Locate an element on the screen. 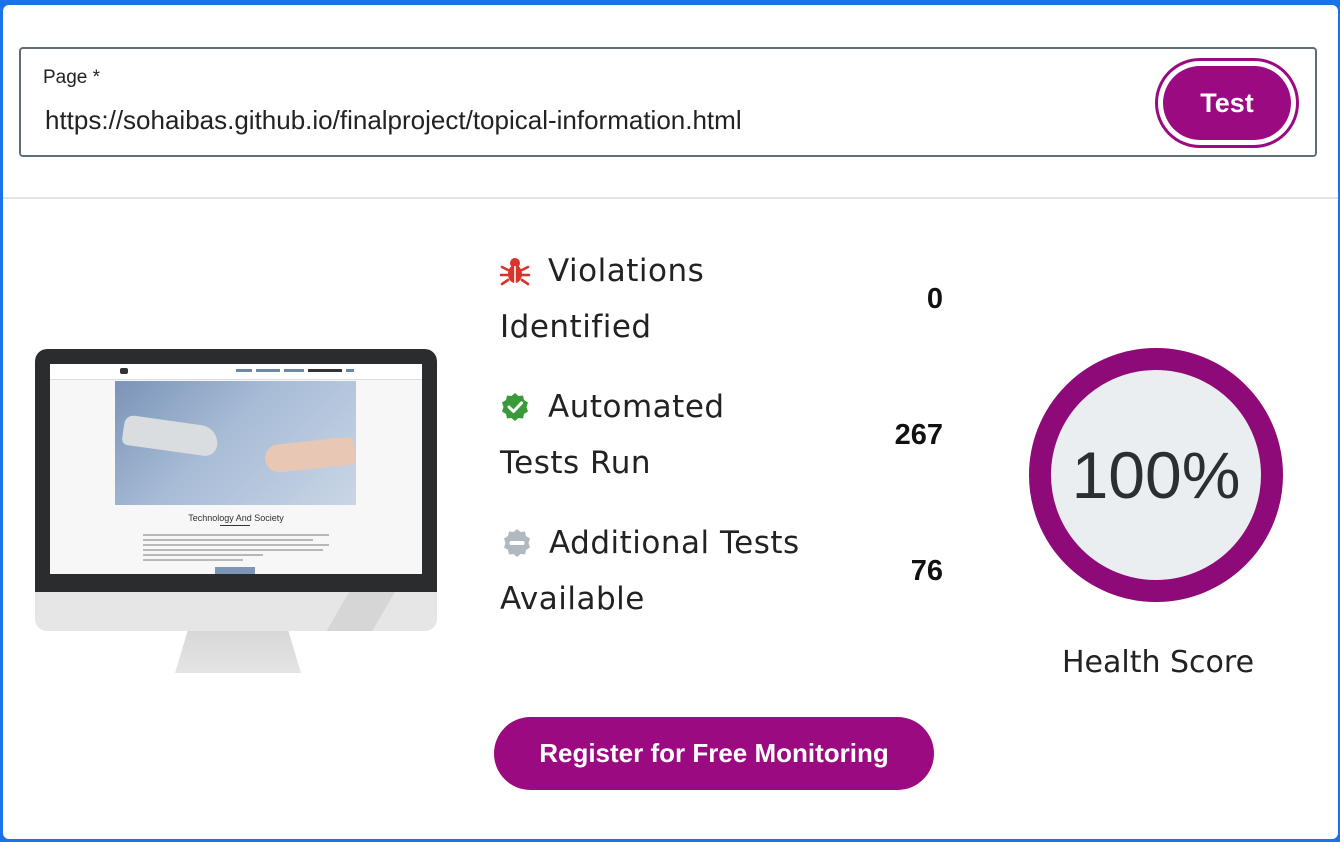 The height and width of the screenshot is (842, 1340). health-score-gauge: 100% is located at coordinates (1156, 475).